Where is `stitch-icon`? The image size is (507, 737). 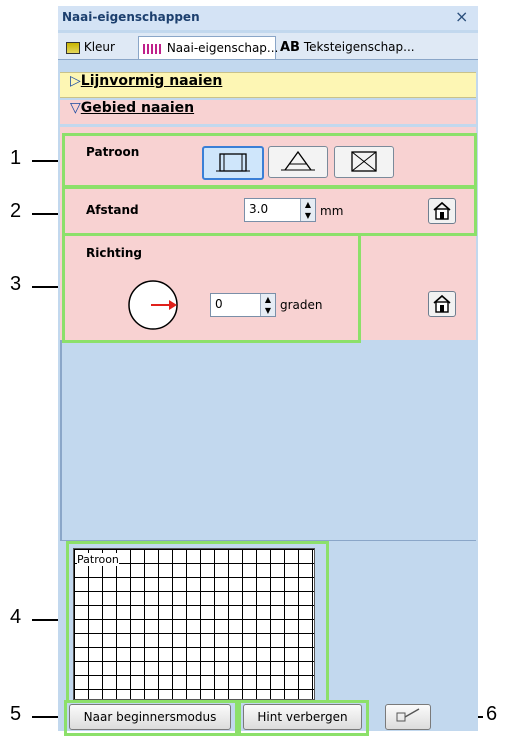 stitch-icon is located at coordinates (153, 48).